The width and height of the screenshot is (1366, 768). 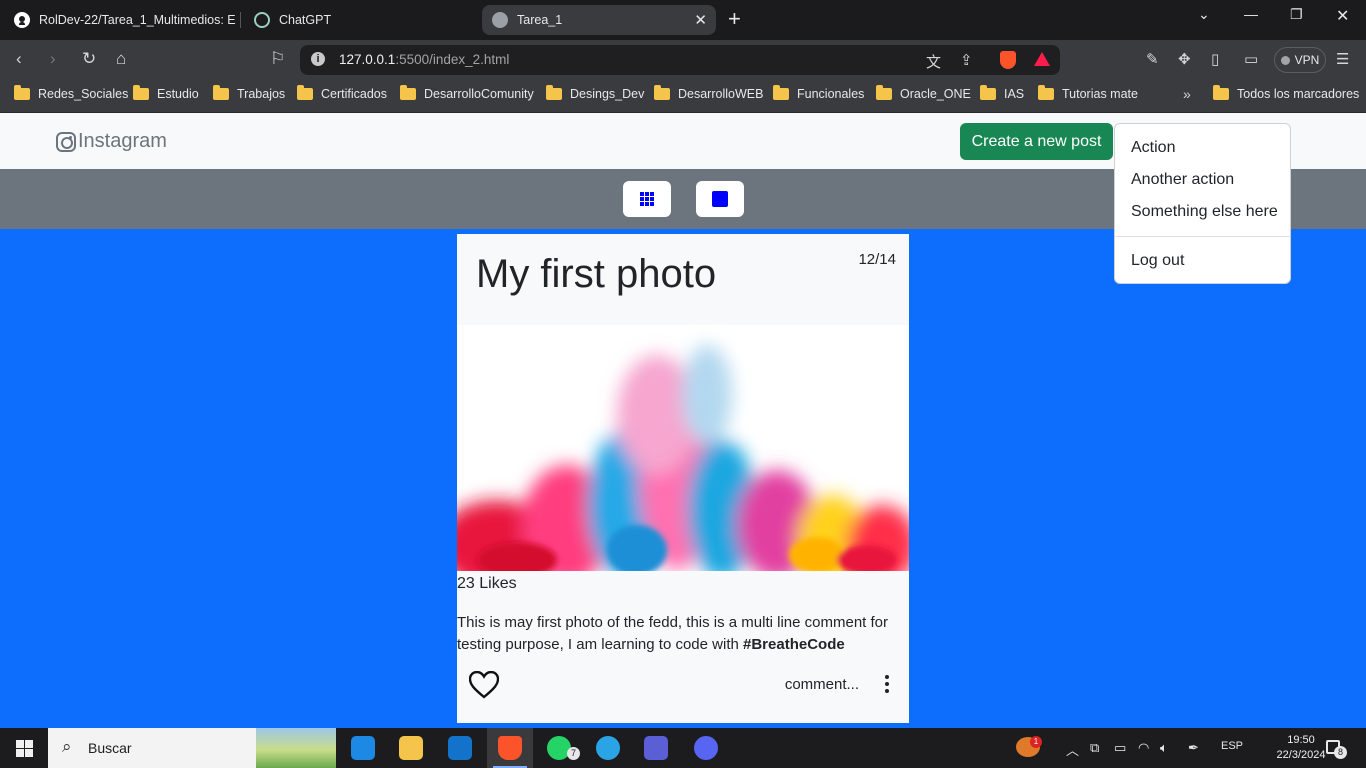 What do you see at coordinates (935, 94) in the screenshot?
I see `bookmark-label: Oracle_ONE` at bounding box center [935, 94].